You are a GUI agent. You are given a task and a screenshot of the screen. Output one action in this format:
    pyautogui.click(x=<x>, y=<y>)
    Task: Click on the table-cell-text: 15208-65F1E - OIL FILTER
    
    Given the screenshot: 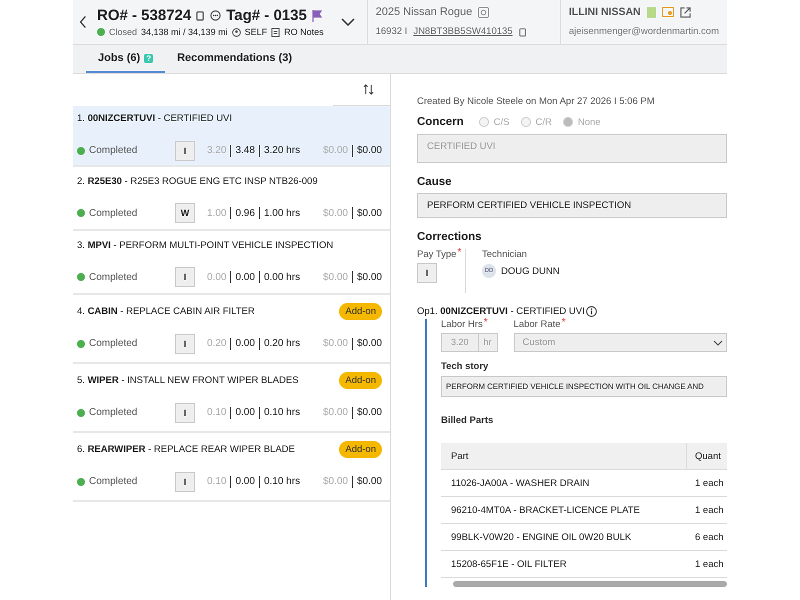 What is the action you would take?
    pyautogui.click(x=509, y=564)
    